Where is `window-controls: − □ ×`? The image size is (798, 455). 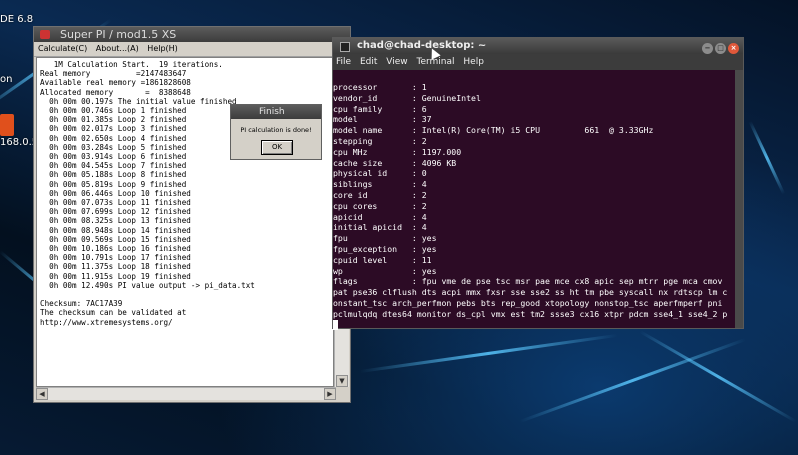 window-controls: − □ × is located at coordinates (719, 48).